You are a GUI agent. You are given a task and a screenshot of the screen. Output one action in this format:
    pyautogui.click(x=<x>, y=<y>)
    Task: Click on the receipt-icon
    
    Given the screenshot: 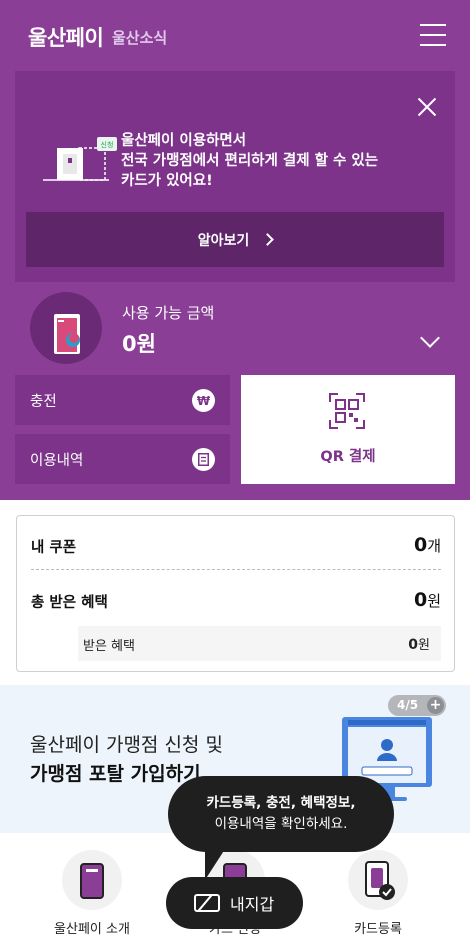 What is the action you would take?
    pyautogui.click(x=203, y=459)
    